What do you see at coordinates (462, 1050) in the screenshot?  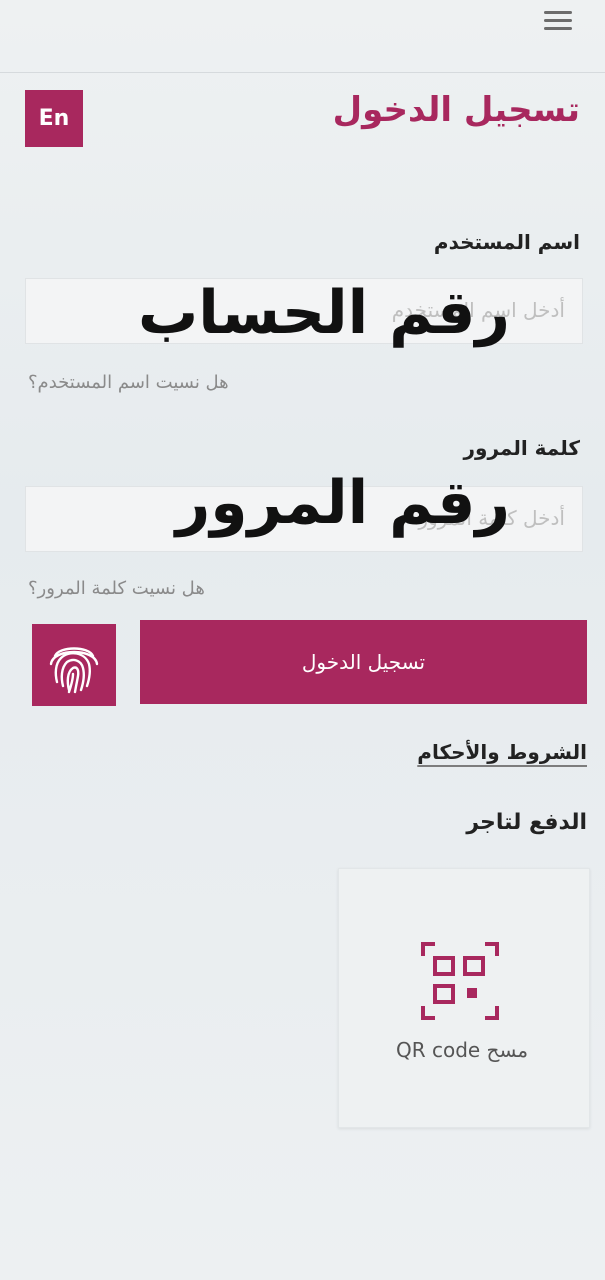 I see `qr-scan-label: مسح QR code` at bounding box center [462, 1050].